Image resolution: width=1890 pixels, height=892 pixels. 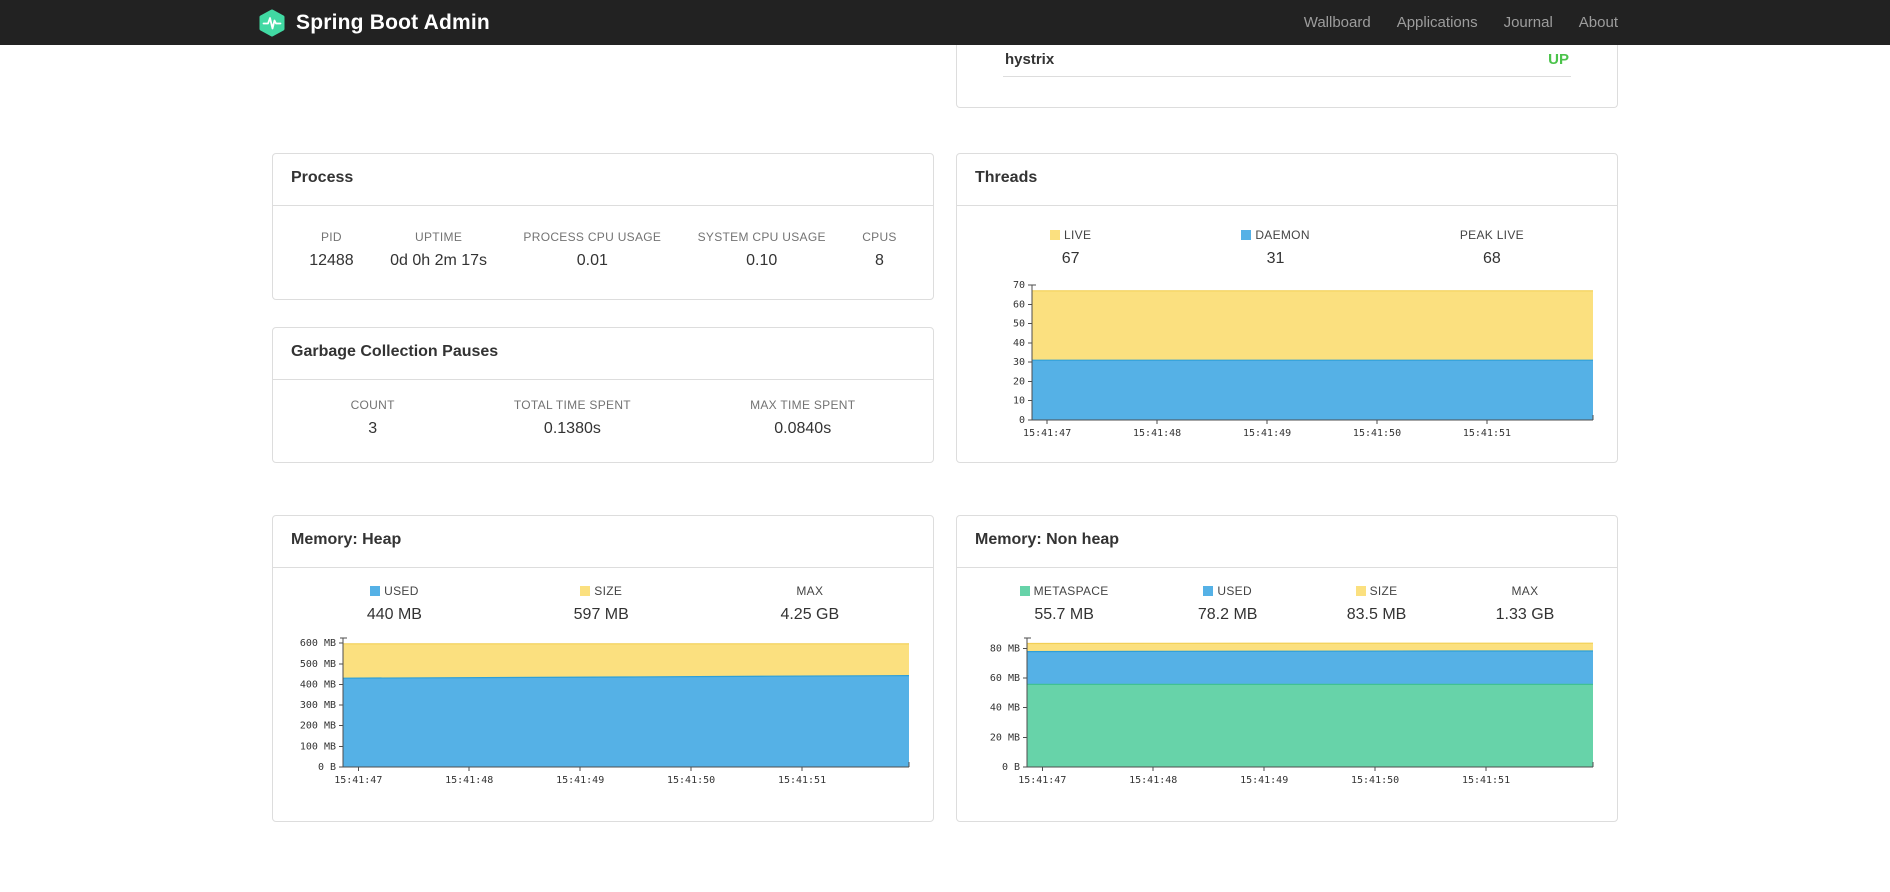 I want to click on svg-text: 40, so click(x=1019, y=343).